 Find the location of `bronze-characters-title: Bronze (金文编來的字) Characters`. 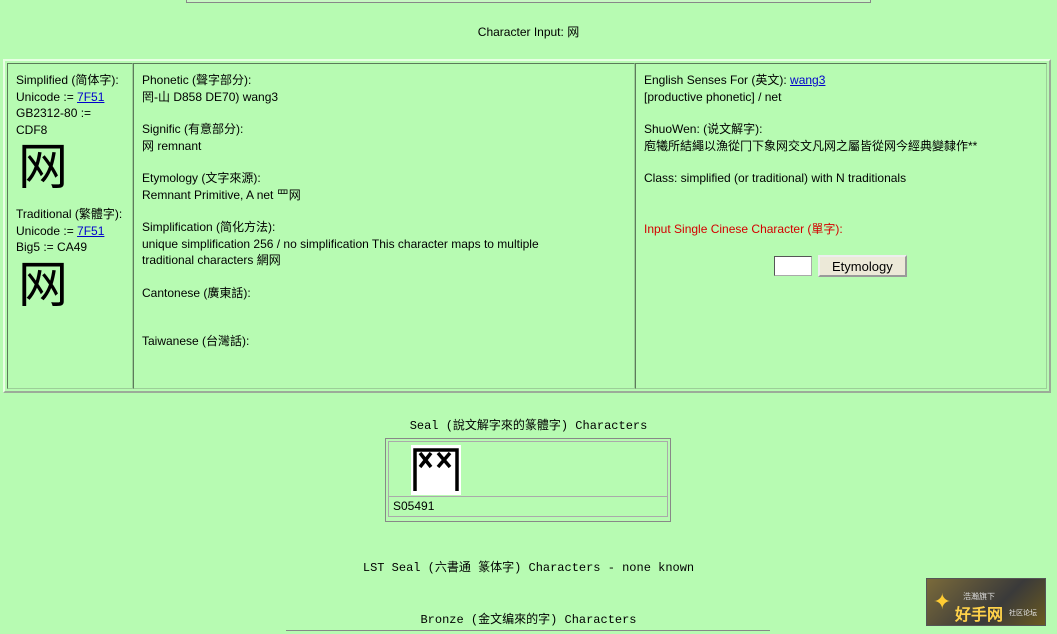

bronze-characters-title: Bronze (金文编來的字) Characters is located at coordinates (528, 620).